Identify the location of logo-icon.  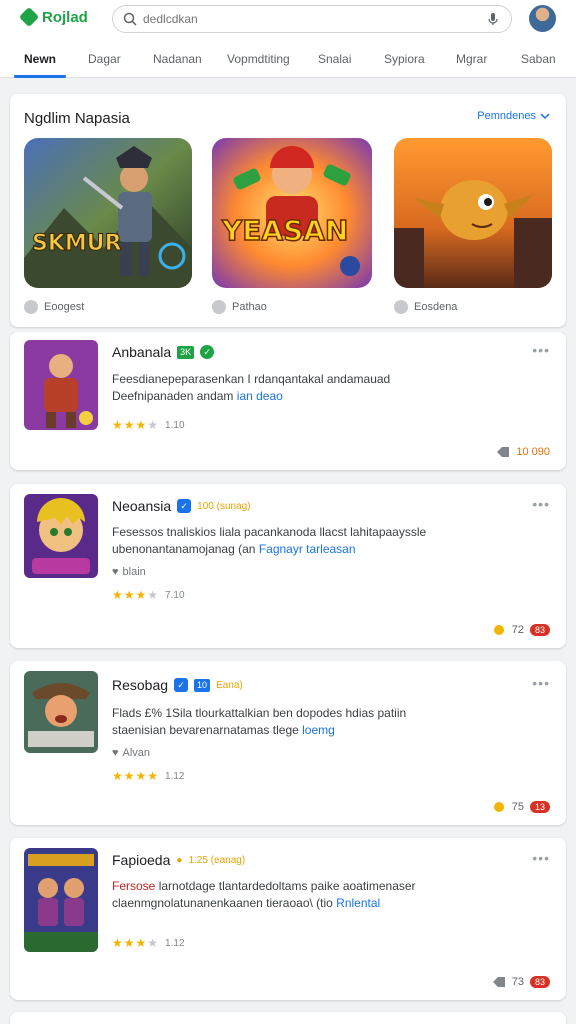
(29, 17).